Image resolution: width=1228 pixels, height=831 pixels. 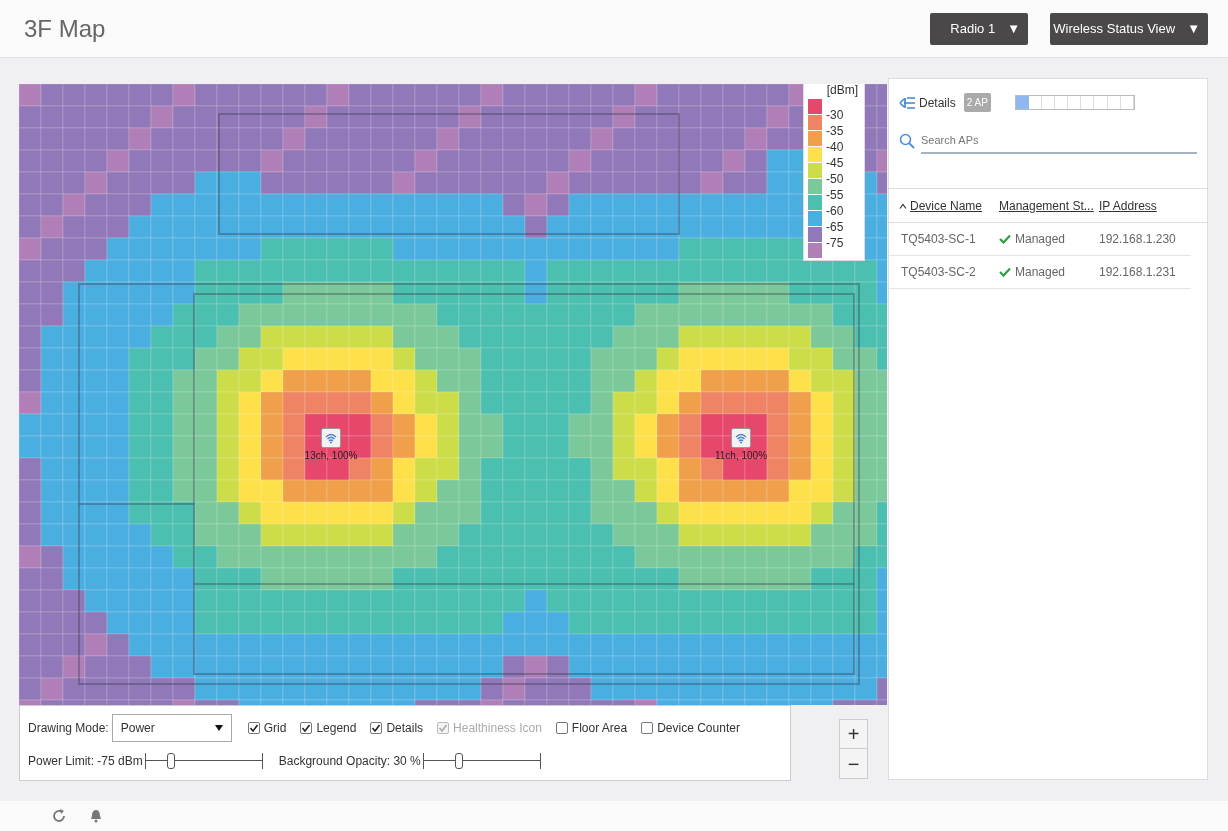 What do you see at coordinates (842, 91) in the screenshot?
I see `legend-unit: [dBm]` at bounding box center [842, 91].